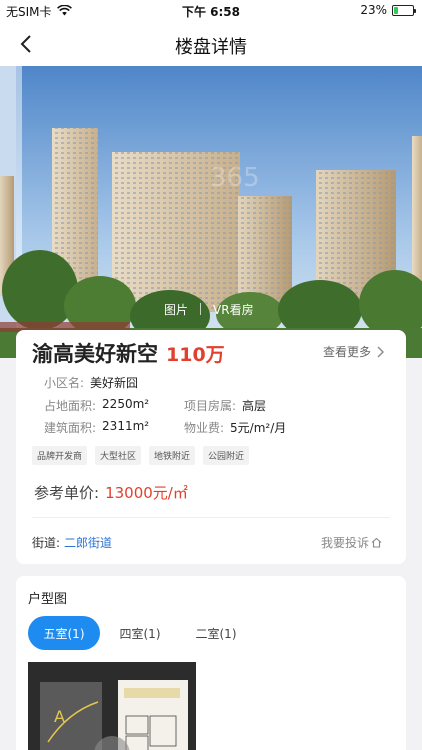 The width and height of the screenshot is (422, 750). I want to click on build-area-field: 建筑面积: 2311m², so click(96, 427).